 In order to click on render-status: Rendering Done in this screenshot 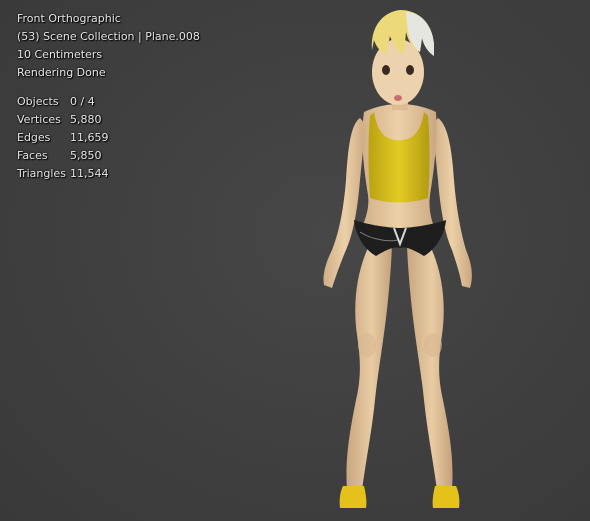, I will do `click(61, 72)`.